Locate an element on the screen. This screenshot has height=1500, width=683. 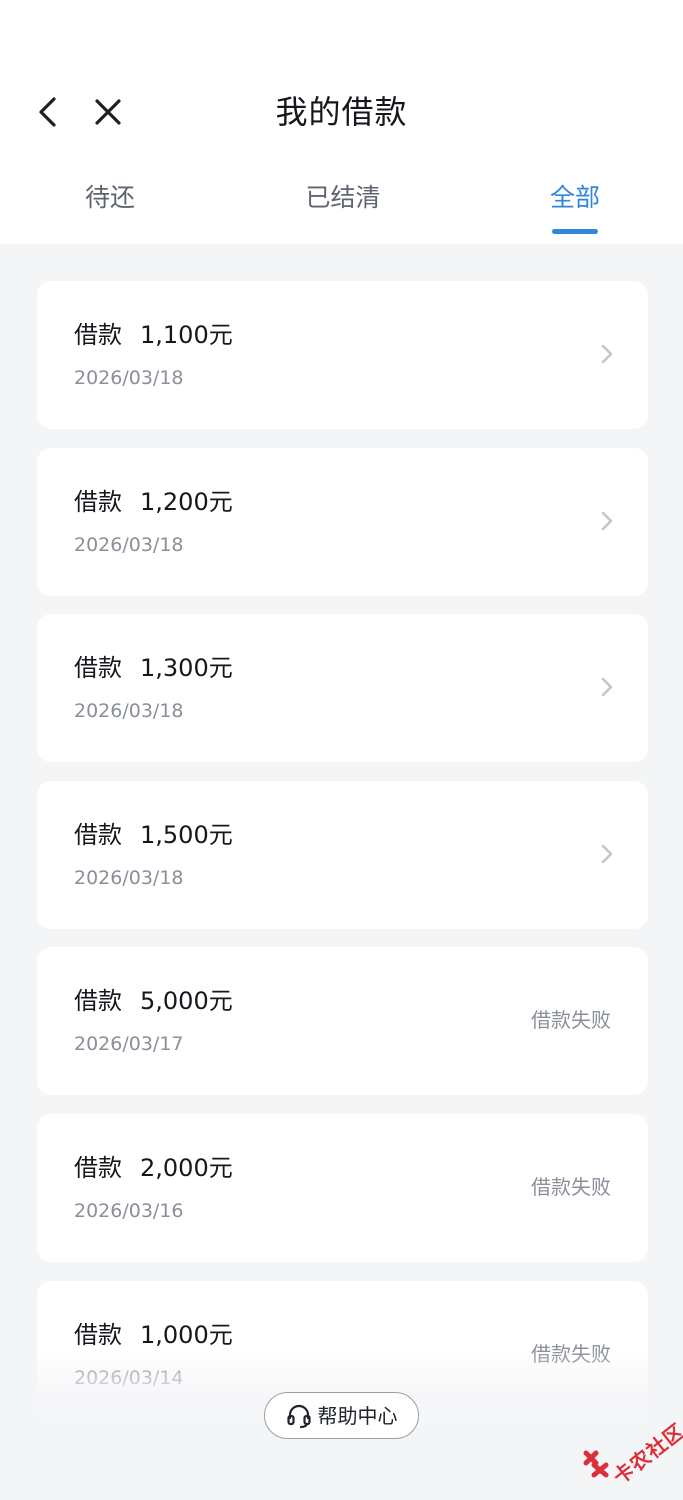
loan-title: 借款 5,000元 is located at coordinates (153, 1001).